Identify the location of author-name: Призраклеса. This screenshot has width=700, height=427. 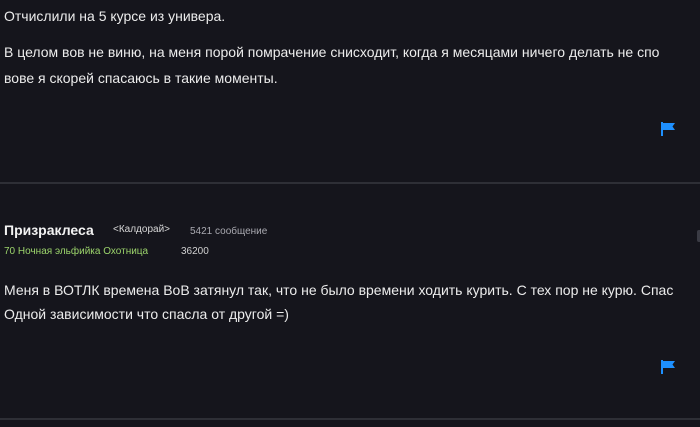
(49, 230).